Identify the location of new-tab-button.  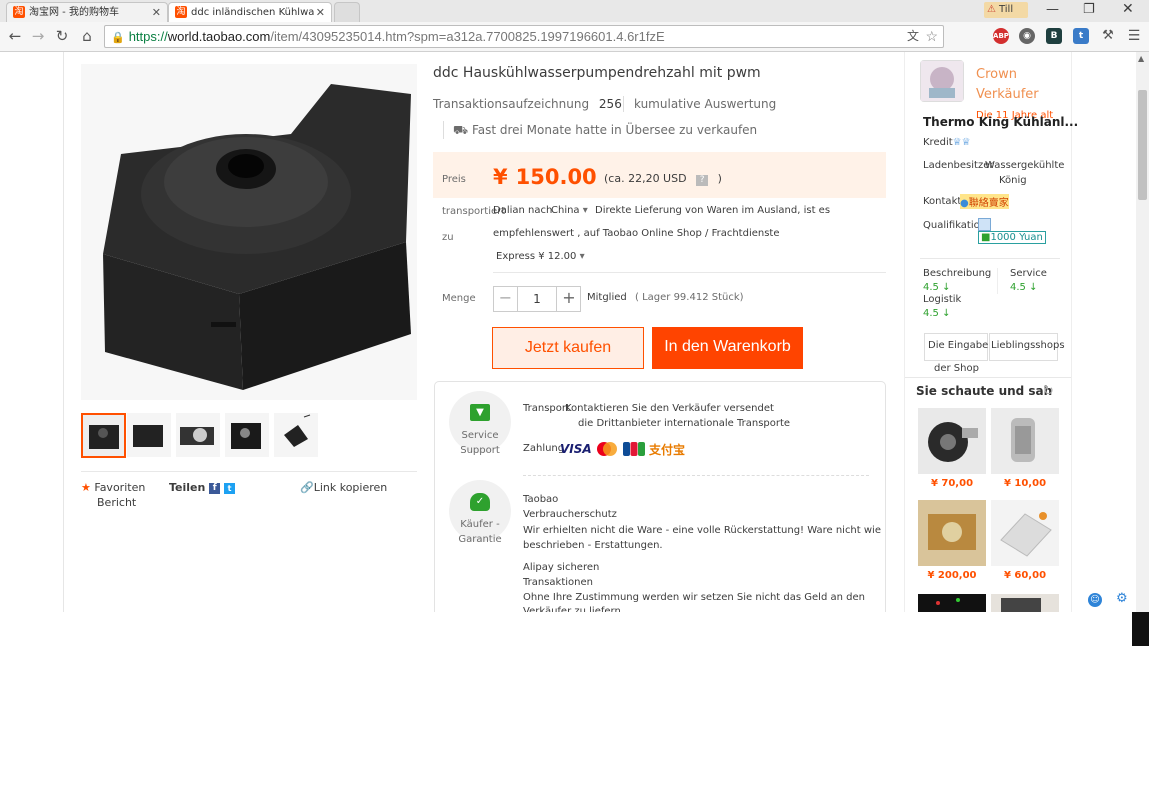
(347, 12).